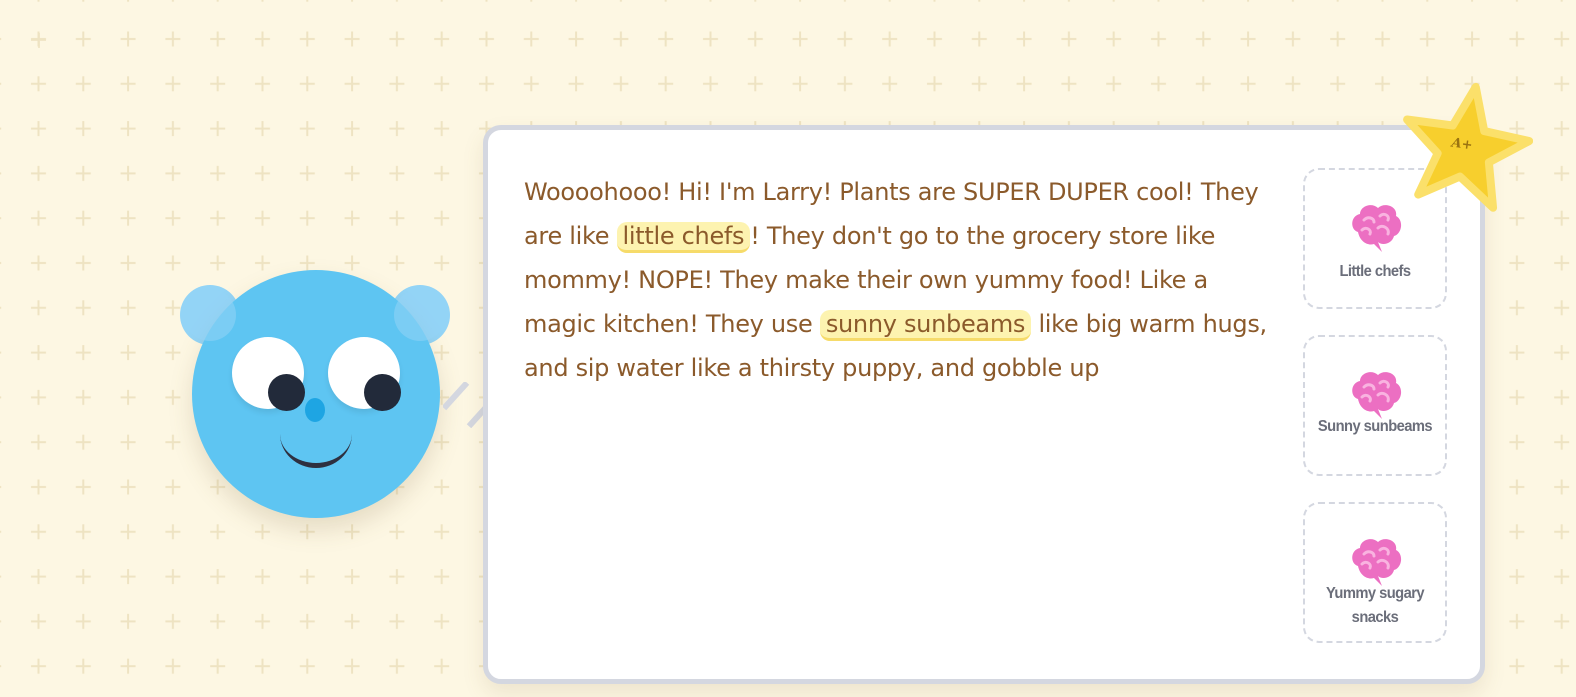  I want to click on left-ear-overlap, so click(210, 315).